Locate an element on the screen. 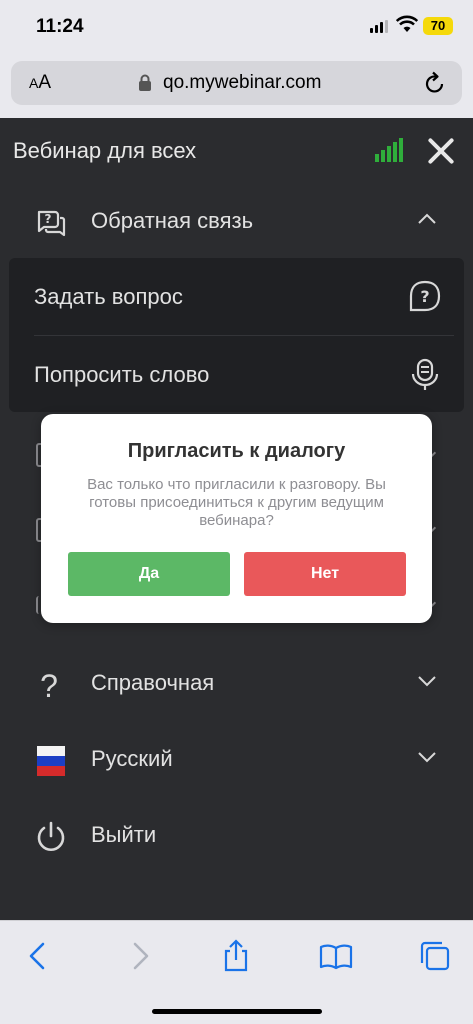 Image resolution: width=473 pixels, height=1024 pixels. submenu-item-ask-question: Задать вопрос ? is located at coordinates (236, 296).